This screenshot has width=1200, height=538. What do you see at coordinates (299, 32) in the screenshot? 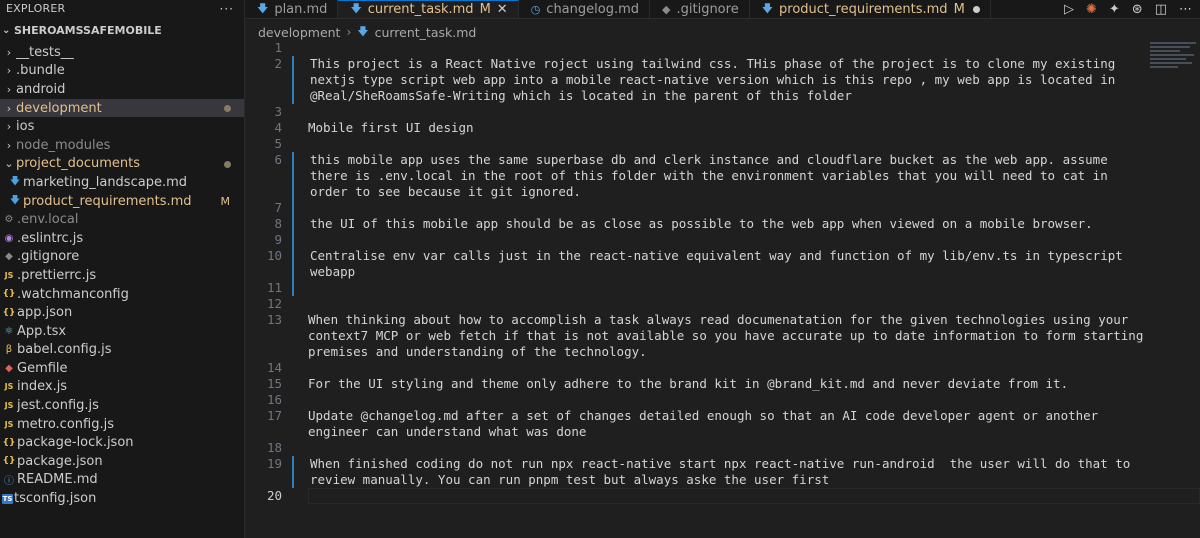
I see `breadcrumb-folder: development` at bounding box center [299, 32].